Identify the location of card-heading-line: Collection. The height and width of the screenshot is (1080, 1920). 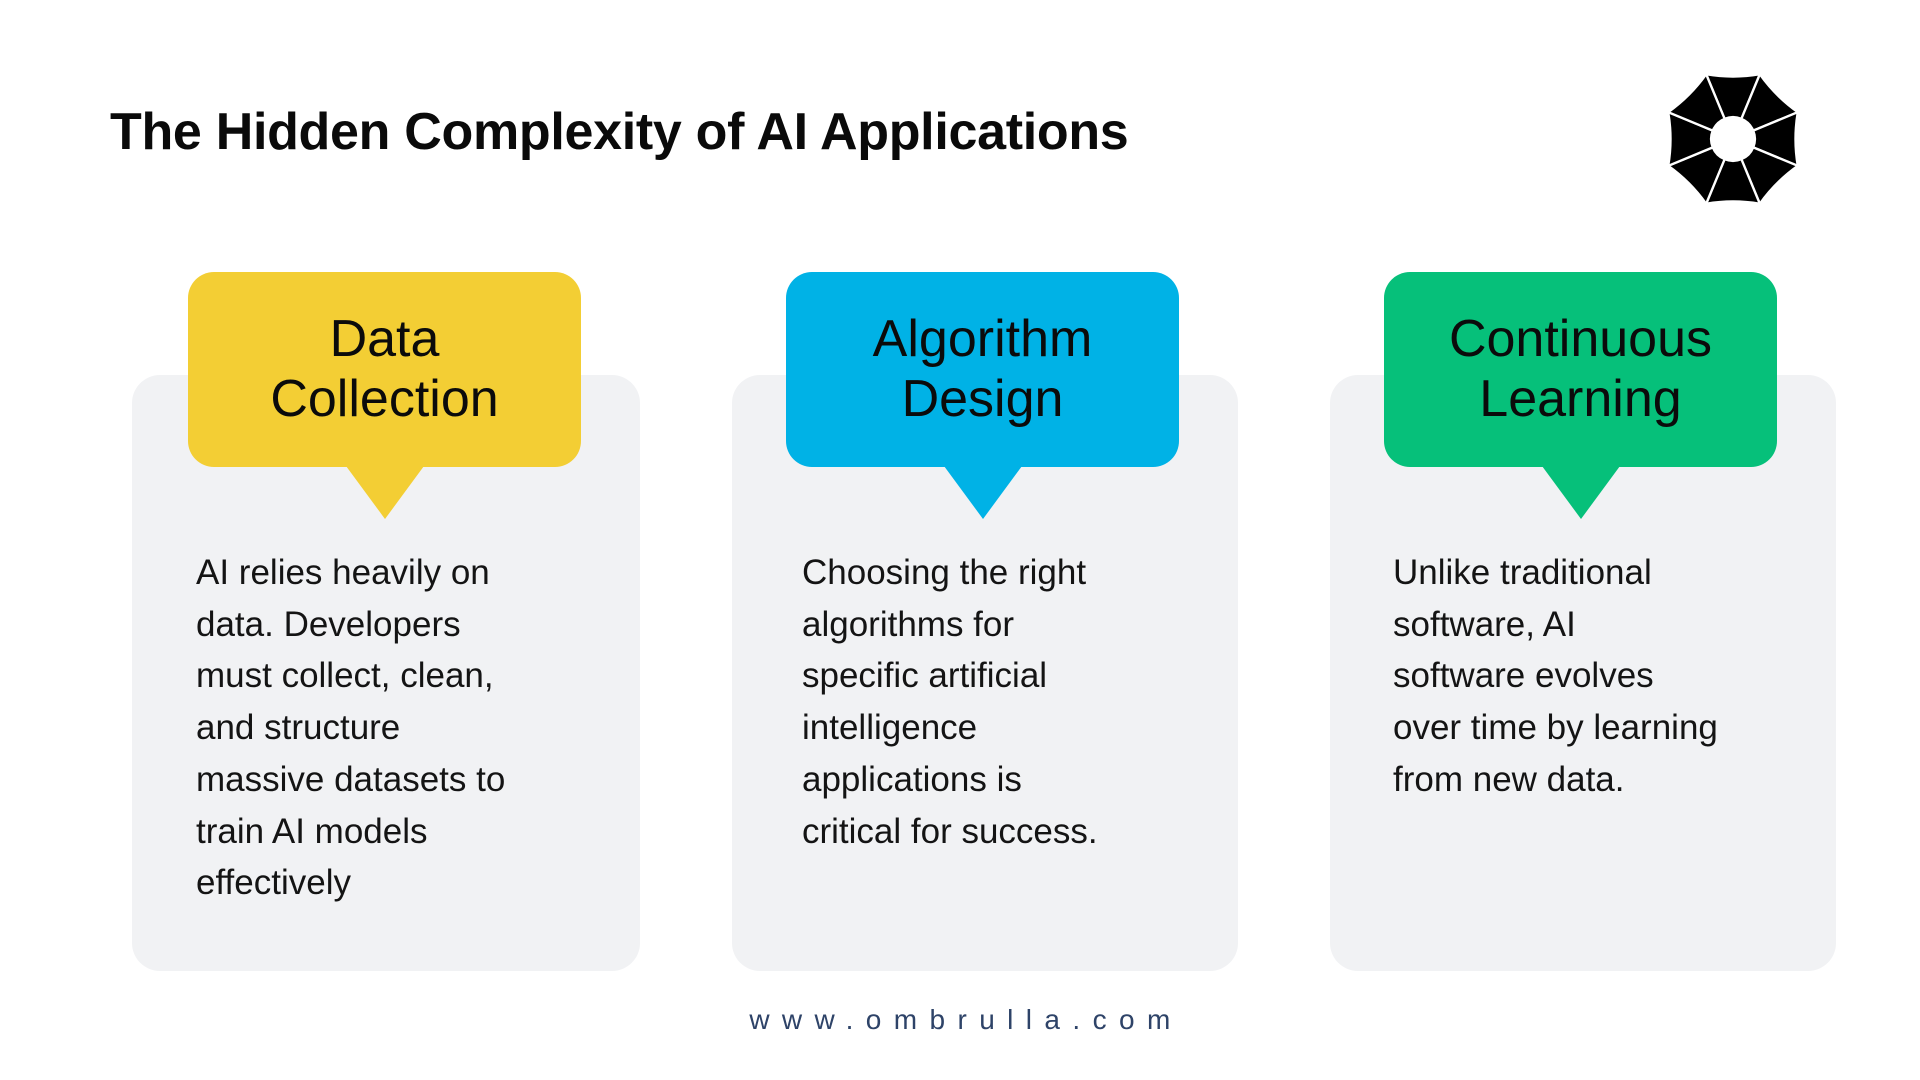
(384, 398).